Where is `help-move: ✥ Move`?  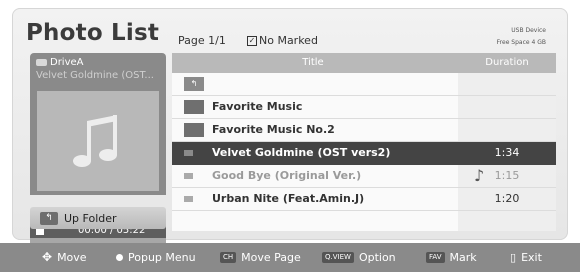 help-move: ✥ Move is located at coordinates (64, 257).